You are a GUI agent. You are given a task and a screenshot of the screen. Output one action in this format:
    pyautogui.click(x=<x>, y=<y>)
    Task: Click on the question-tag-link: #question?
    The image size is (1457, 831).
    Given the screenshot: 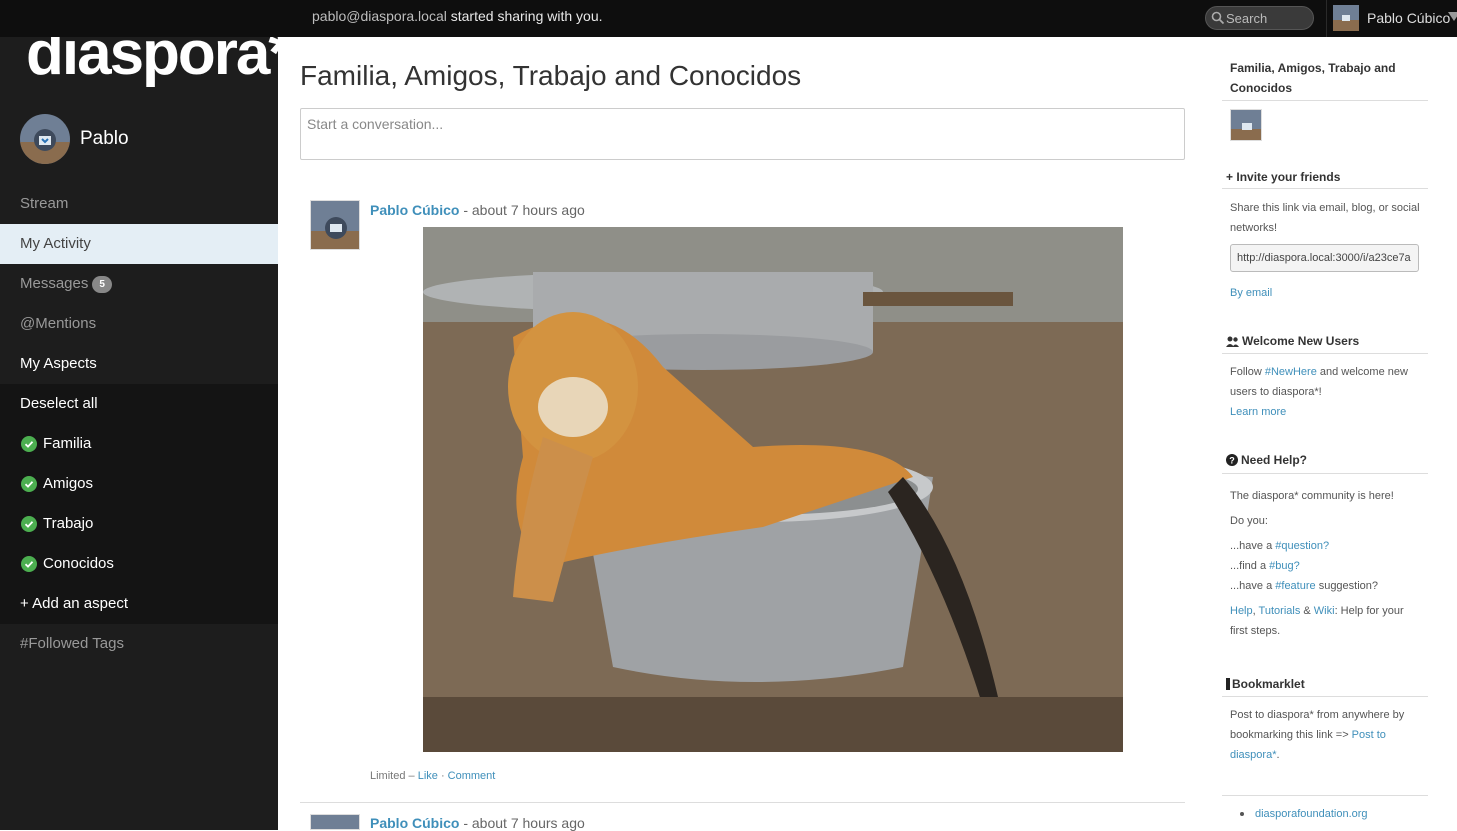 What is the action you would take?
    pyautogui.click(x=1302, y=546)
    